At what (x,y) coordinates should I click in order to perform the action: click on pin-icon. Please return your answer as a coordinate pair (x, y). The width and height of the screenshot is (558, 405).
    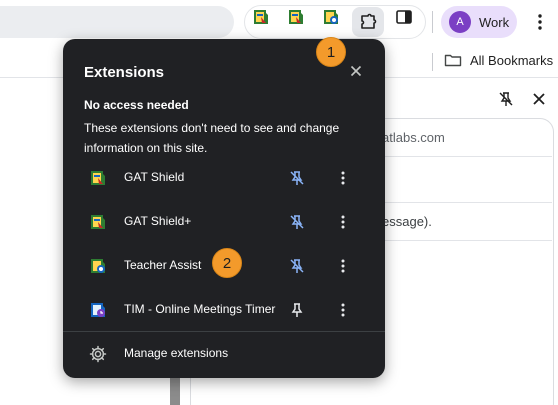
    Looking at the image, I should click on (297, 310).